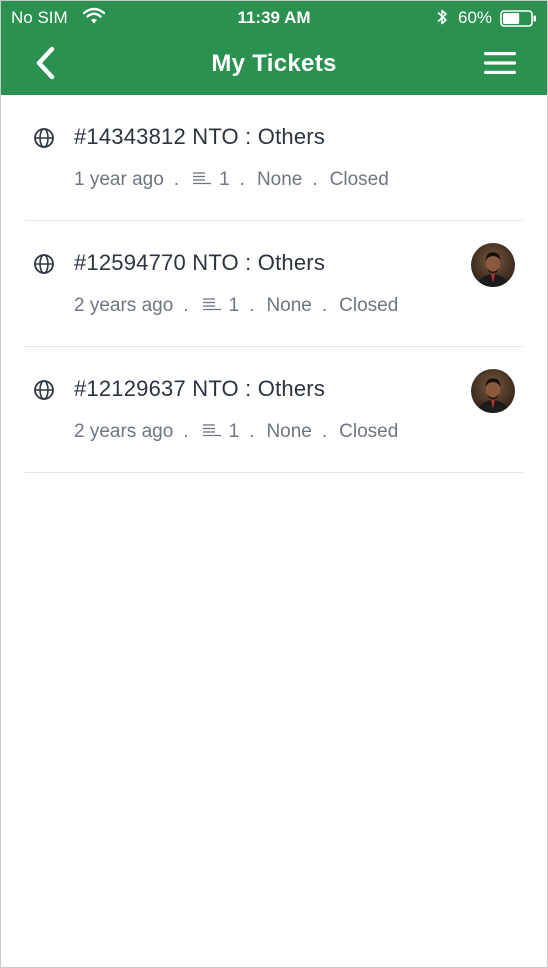 The image size is (548, 968). What do you see at coordinates (200, 136) in the screenshot?
I see `ticket-title: #14343812 NTO : Others` at bounding box center [200, 136].